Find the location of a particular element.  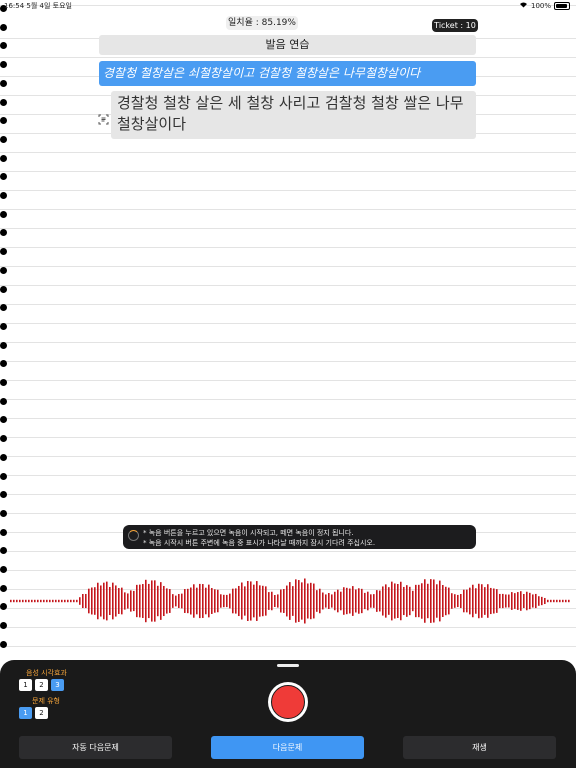

status-time: 16:54 is located at coordinates (14, 6).